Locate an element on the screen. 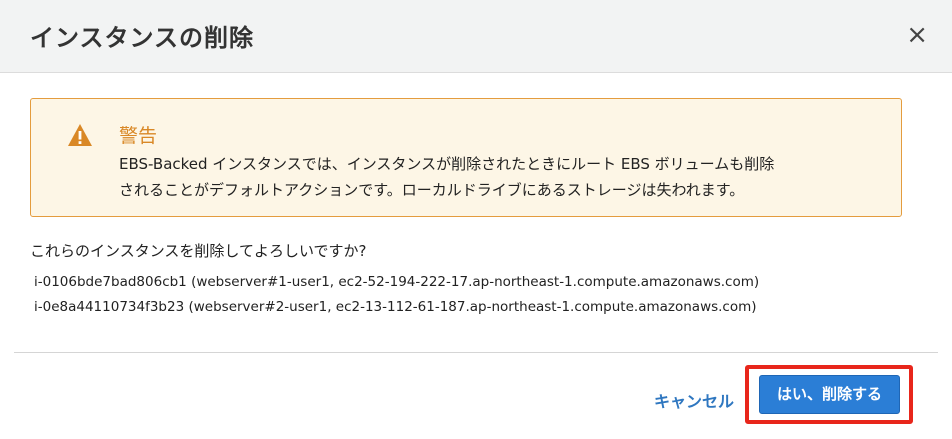 The width and height of the screenshot is (952, 439). confirm-question: これらのインスタンスを削除してよろしいですか? is located at coordinates (198, 251).